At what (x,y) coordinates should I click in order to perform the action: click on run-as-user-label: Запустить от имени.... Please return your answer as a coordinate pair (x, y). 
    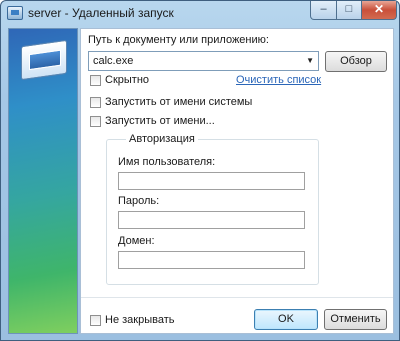
    Looking at the image, I should click on (160, 121).